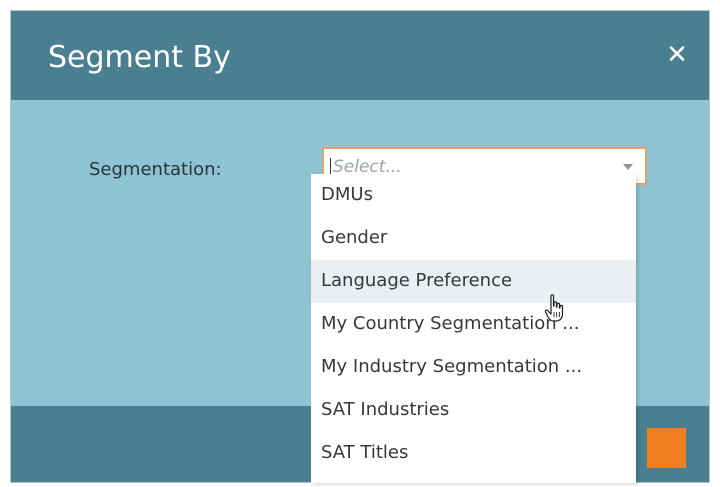 This screenshot has height=487, width=720. I want to click on footer-action-button, so click(666, 448).